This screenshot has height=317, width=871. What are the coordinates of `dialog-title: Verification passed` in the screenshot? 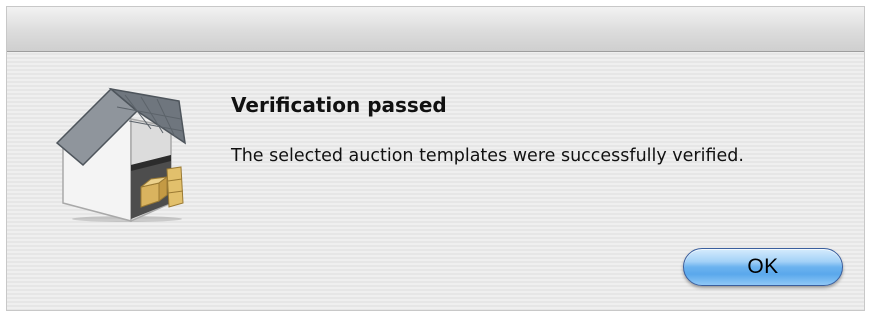 It's located at (339, 105).